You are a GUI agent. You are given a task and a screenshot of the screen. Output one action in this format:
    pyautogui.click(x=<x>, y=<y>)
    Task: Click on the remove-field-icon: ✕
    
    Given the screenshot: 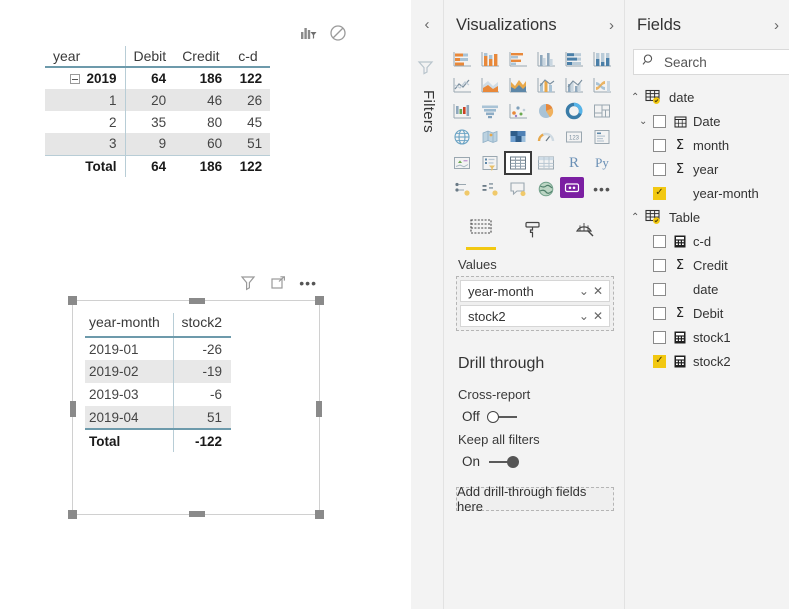 What is the action you would take?
    pyautogui.click(x=598, y=316)
    